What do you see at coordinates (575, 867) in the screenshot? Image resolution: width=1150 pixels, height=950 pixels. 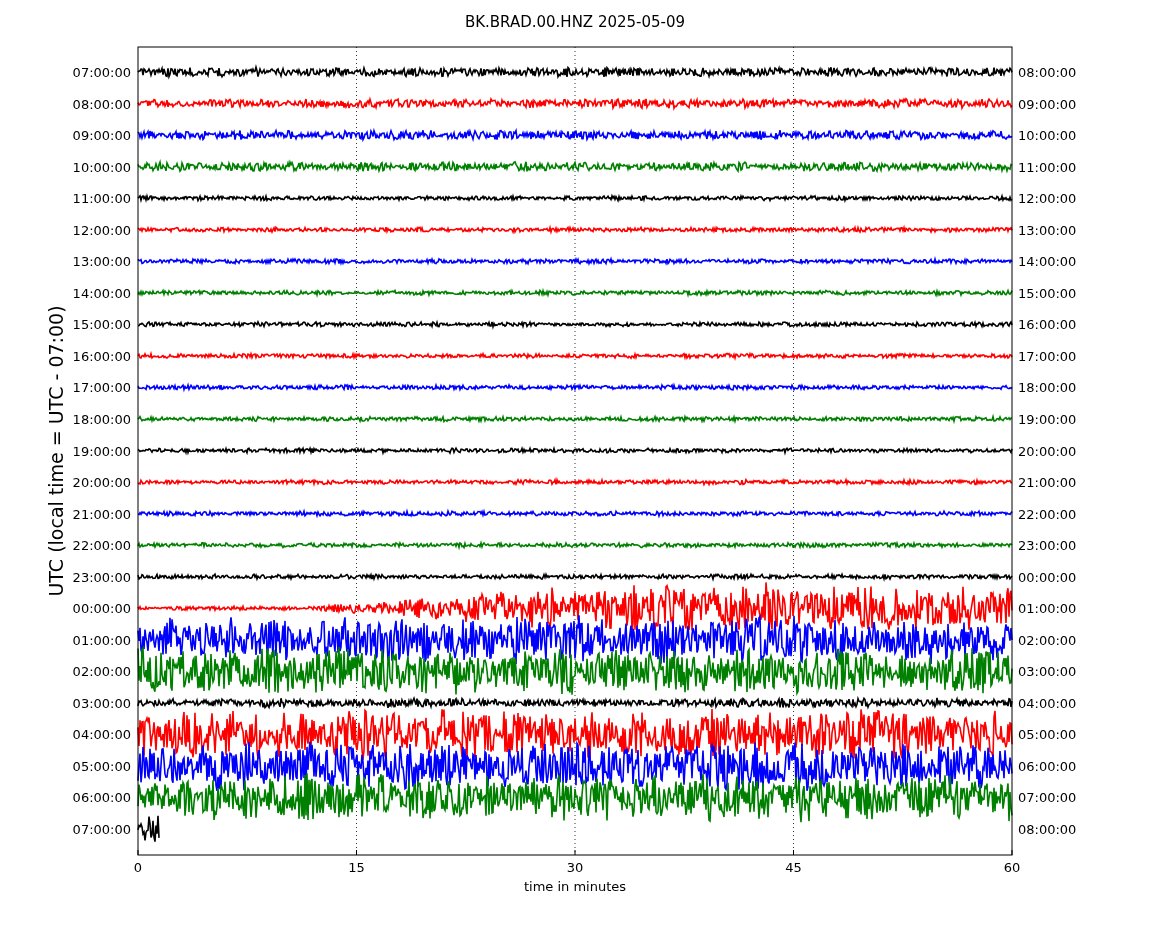 I see `x-tick-label: 30` at bounding box center [575, 867].